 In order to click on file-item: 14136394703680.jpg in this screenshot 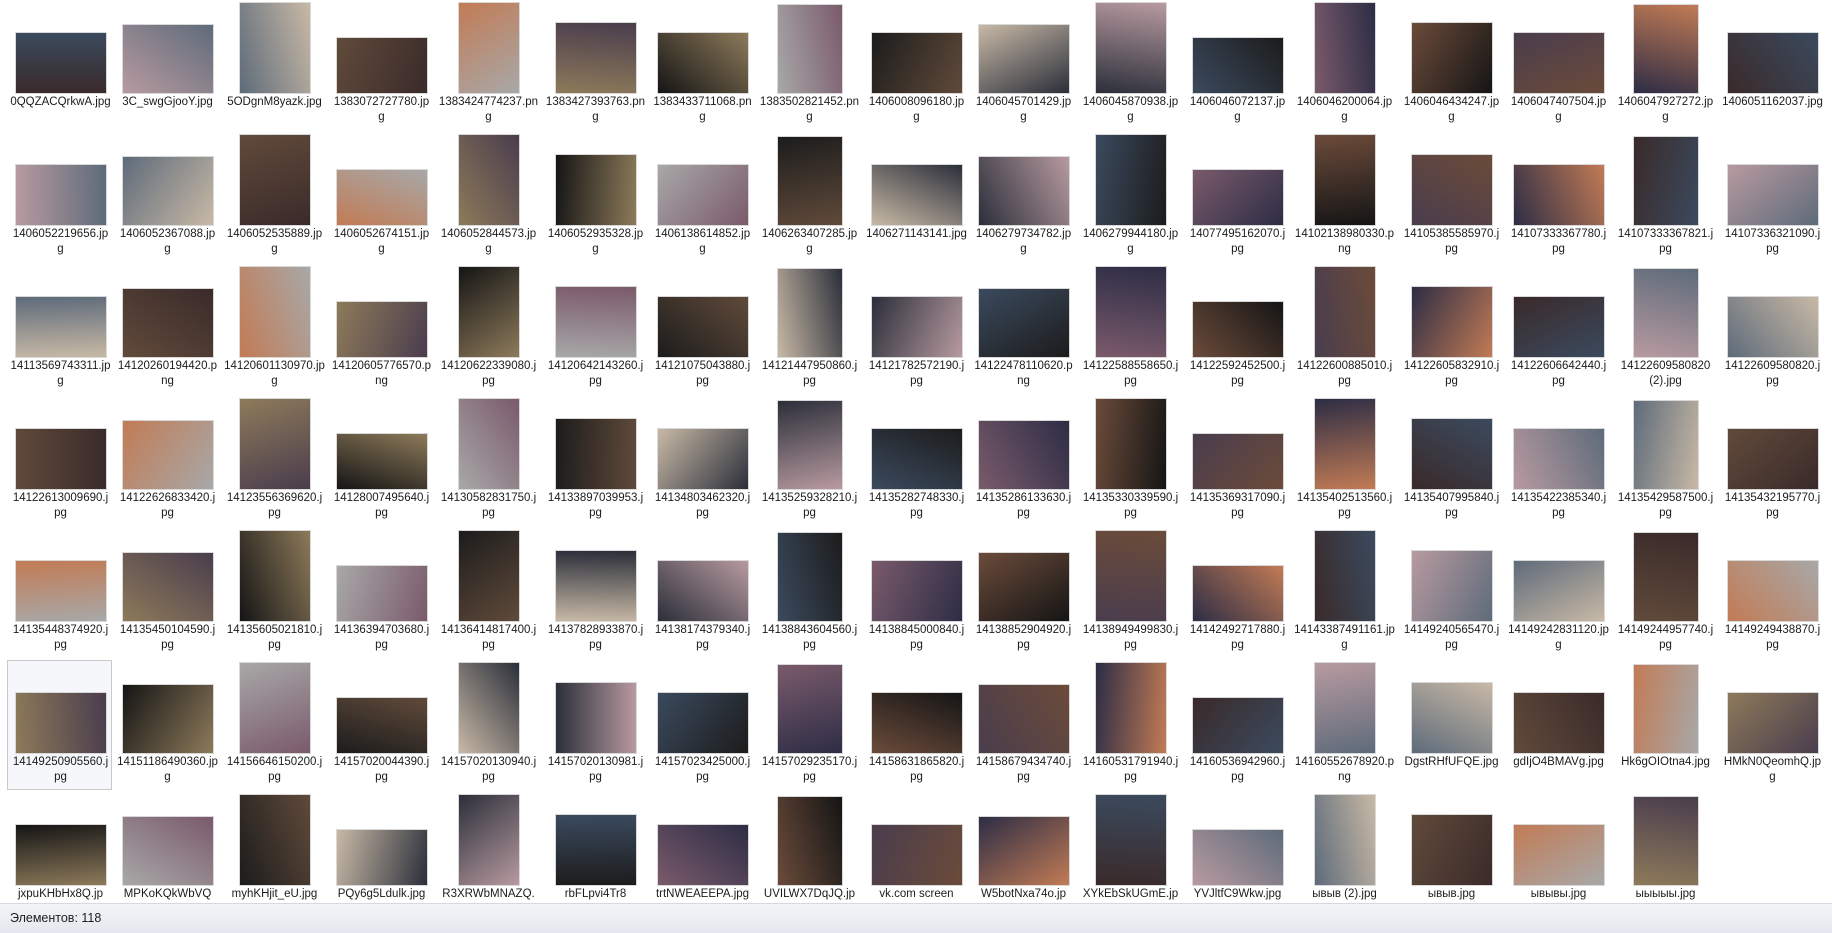, I will do `click(380, 593)`.